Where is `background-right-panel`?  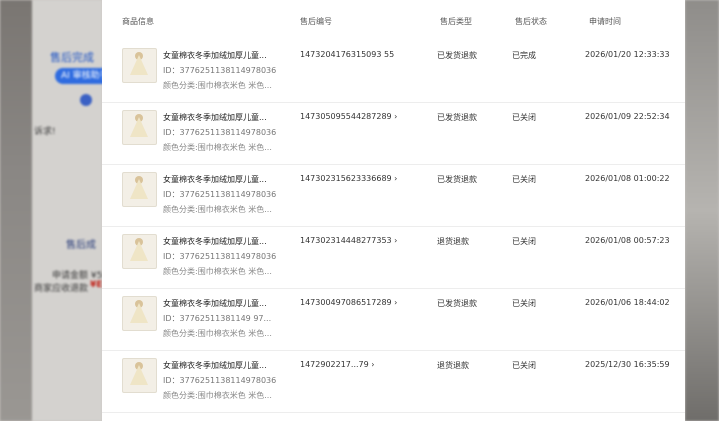 background-right-panel is located at coordinates (702, 210).